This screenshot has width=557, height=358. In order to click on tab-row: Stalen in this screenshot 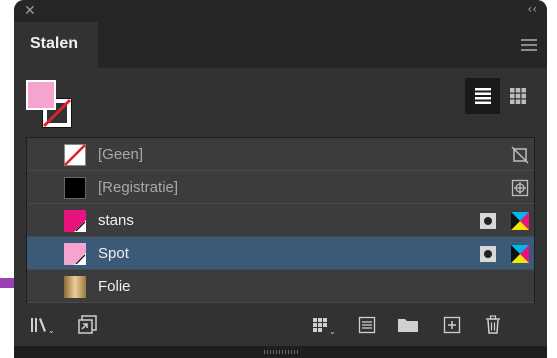, I will do `click(280, 45)`.